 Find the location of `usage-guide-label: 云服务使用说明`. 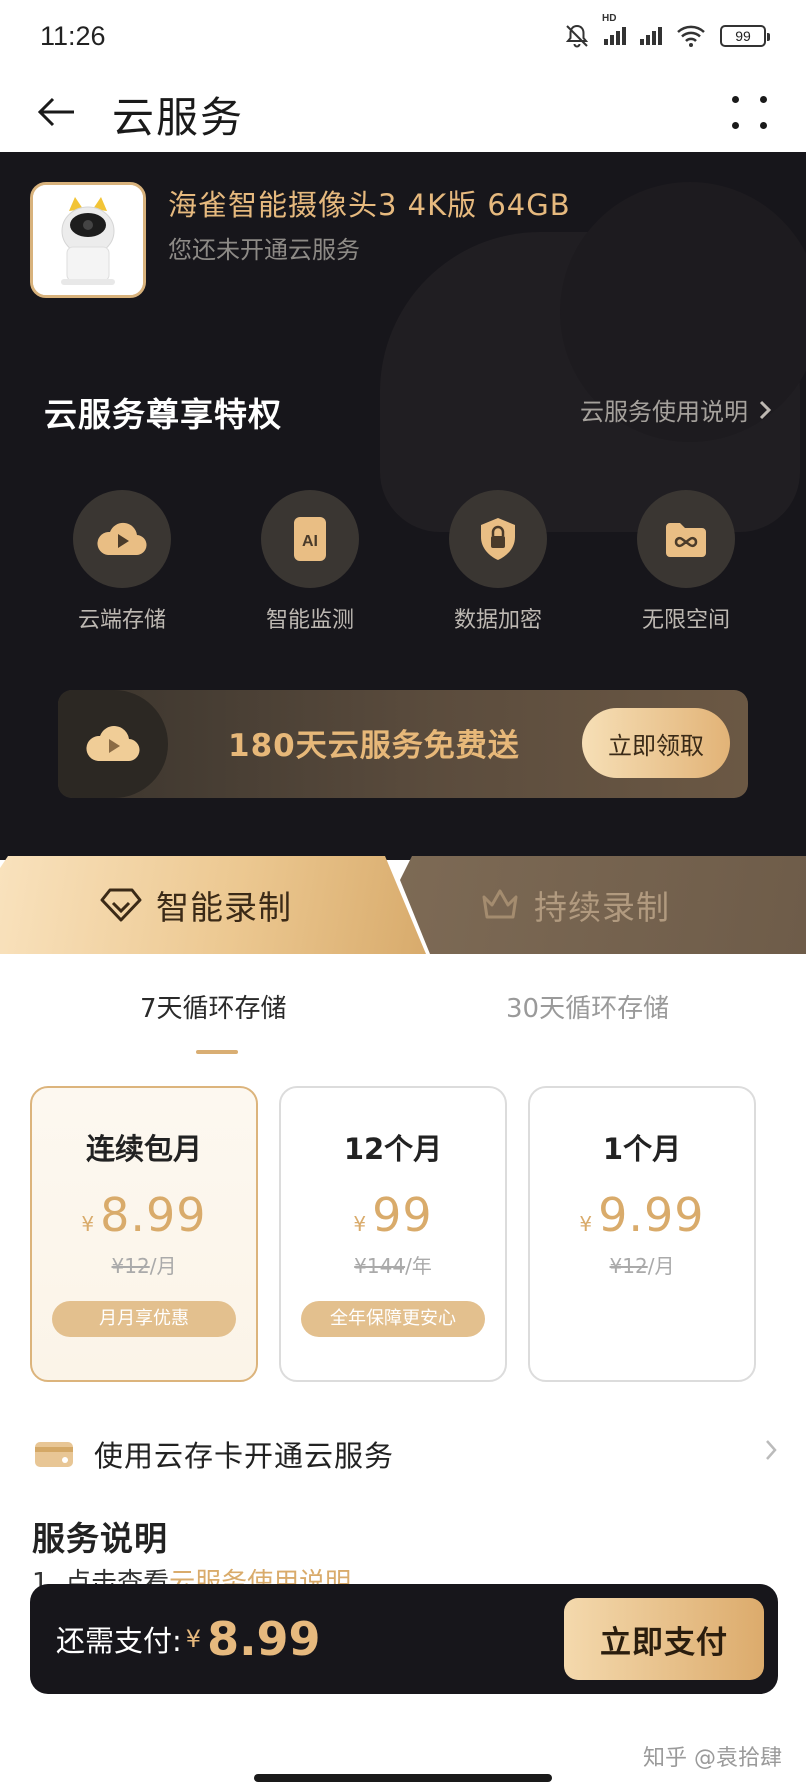

usage-guide-label: 云服务使用说明 is located at coordinates (664, 412).